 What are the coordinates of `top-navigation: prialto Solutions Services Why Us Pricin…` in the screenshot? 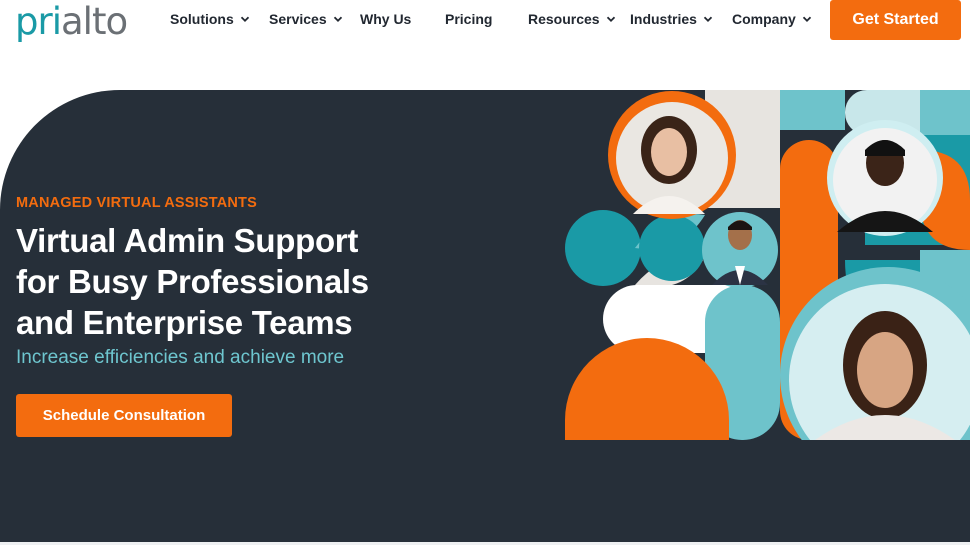 It's located at (485, 22).